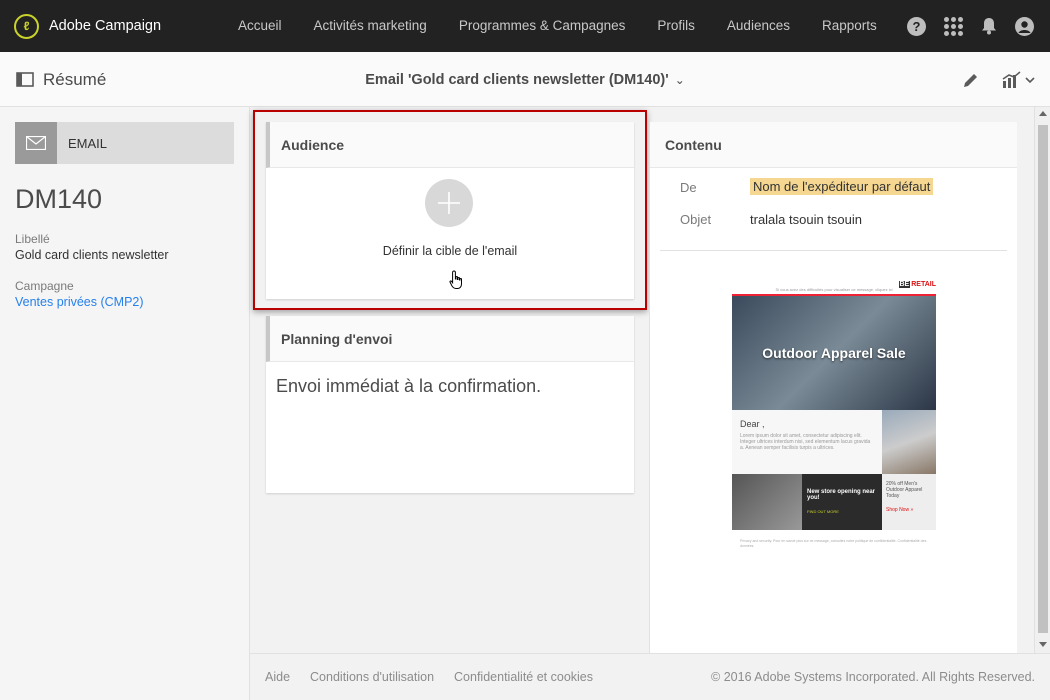  Describe the element at coordinates (696, 219) in the screenshot. I see `subject-label: Objet` at that location.